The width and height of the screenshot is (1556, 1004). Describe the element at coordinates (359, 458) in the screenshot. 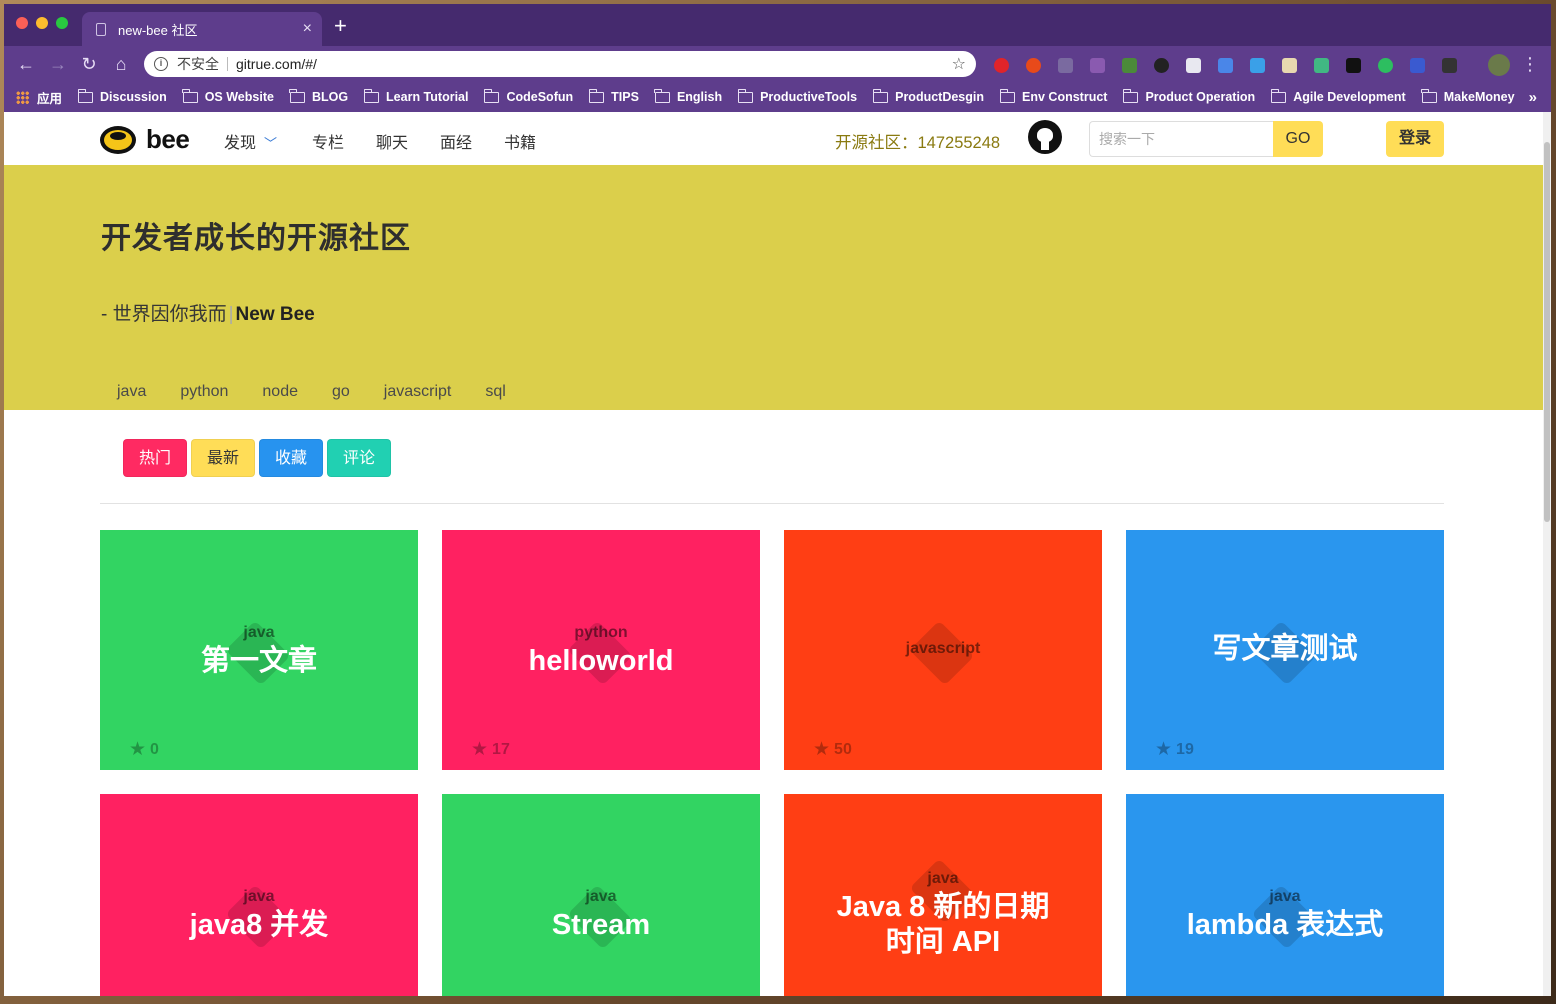

I see `filter-comment-button: 评论` at that location.